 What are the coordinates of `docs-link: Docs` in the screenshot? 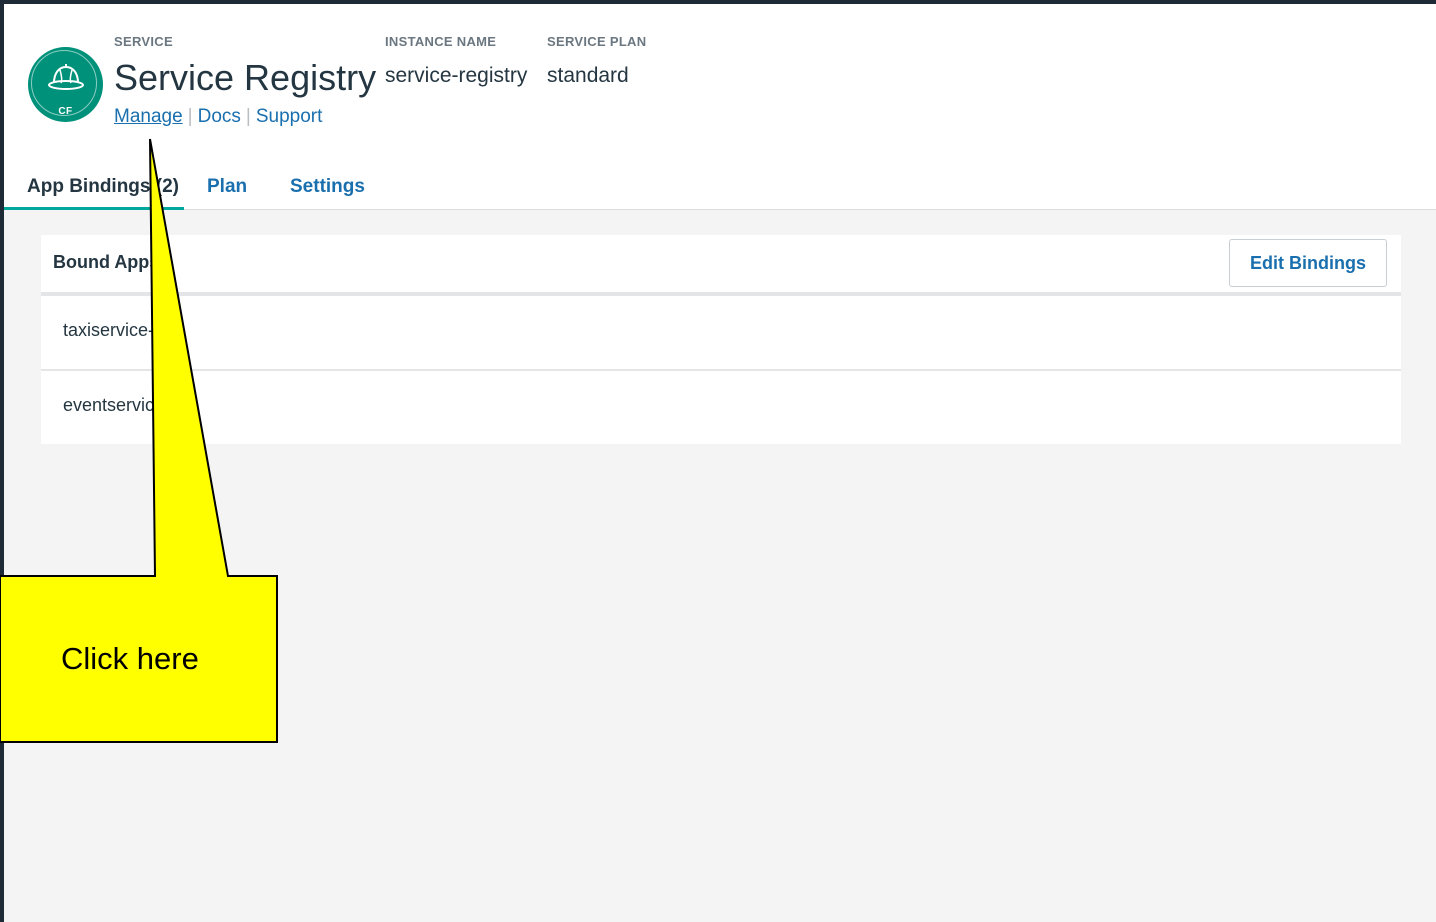 It's located at (219, 116).